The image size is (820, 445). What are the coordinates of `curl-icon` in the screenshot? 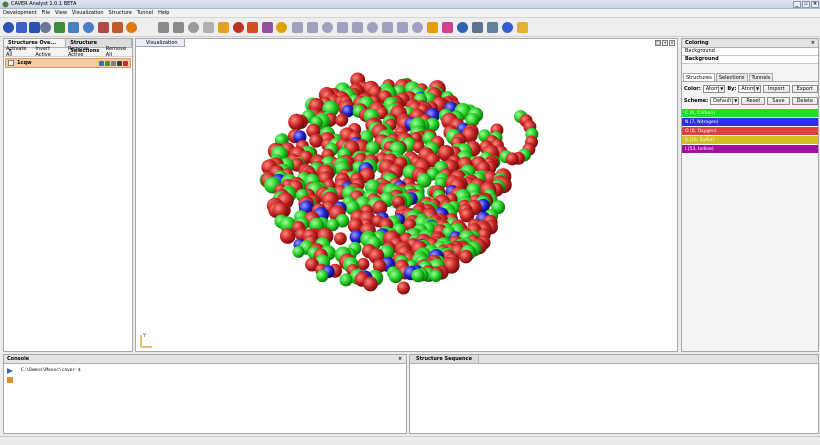 It's located at (267, 27).